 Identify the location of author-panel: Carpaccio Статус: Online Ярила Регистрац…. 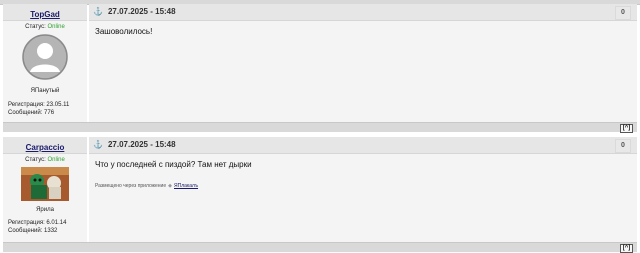
(45, 189).